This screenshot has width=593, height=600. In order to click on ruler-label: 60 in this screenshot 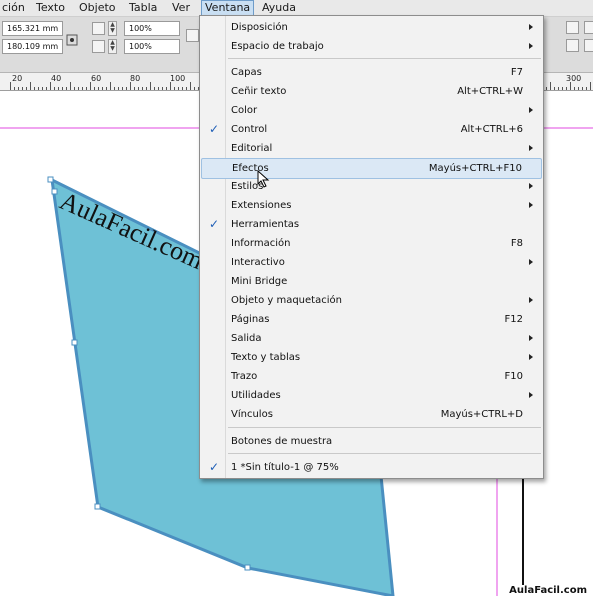, I will do `click(96, 78)`.